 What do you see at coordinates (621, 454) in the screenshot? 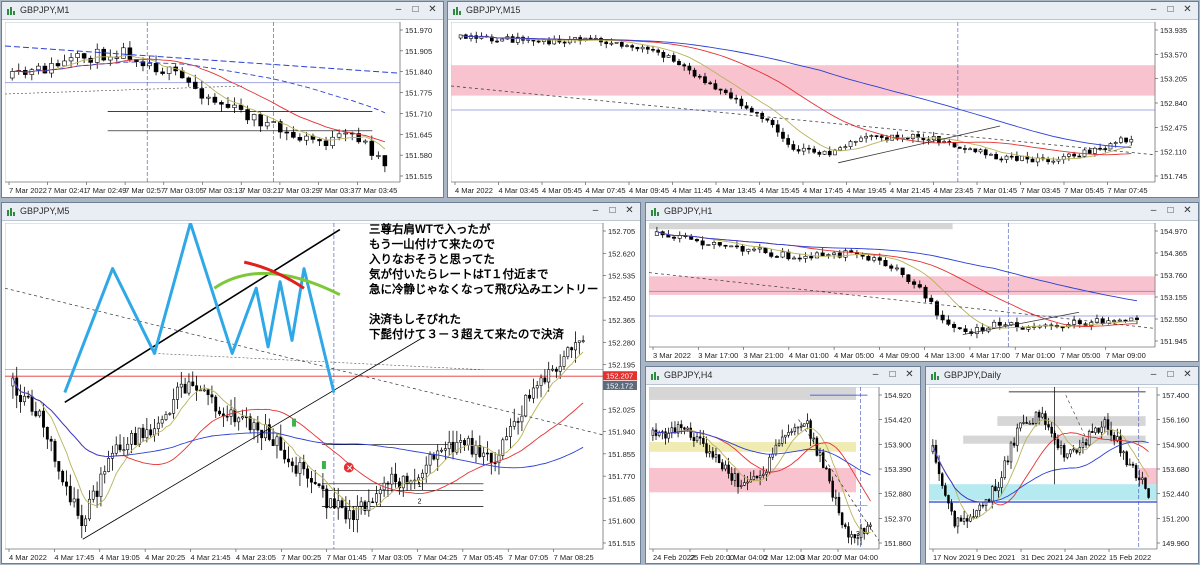
I see `price-label: 151.855` at bounding box center [621, 454].